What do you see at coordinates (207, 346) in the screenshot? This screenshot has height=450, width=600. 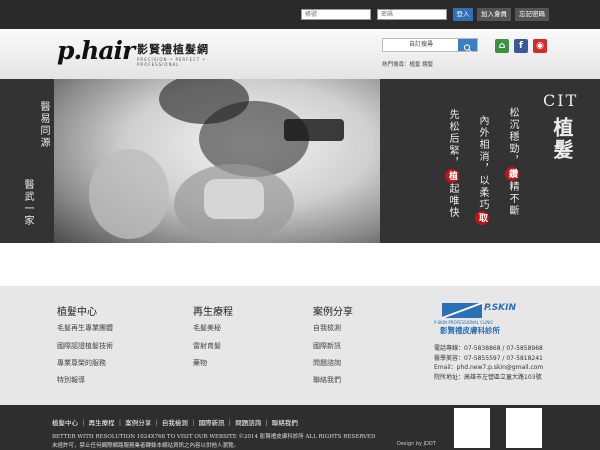 I see `link-item: 雷射育髮` at bounding box center [207, 346].